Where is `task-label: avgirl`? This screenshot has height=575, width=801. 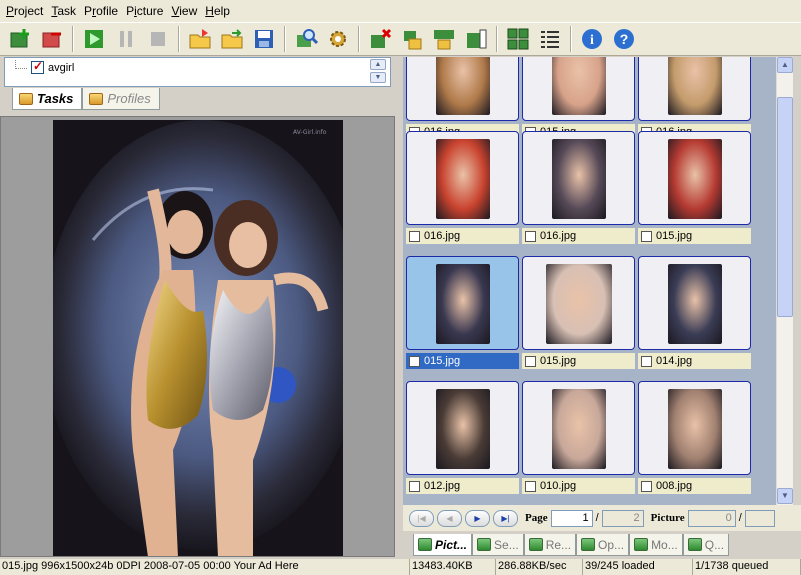 task-label: avgirl is located at coordinates (61, 68).